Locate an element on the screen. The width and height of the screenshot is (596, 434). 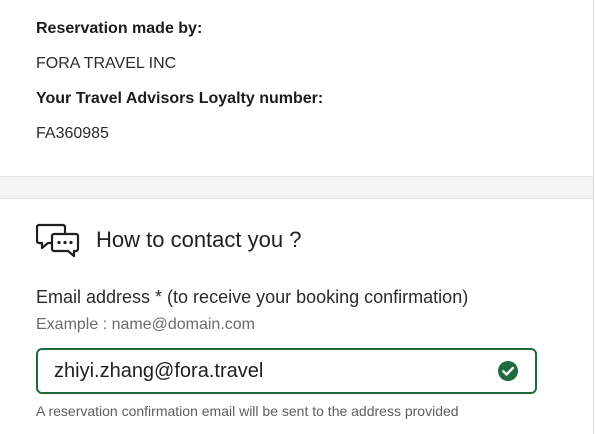
check-circle-icon is located at coordinates (508, 371).